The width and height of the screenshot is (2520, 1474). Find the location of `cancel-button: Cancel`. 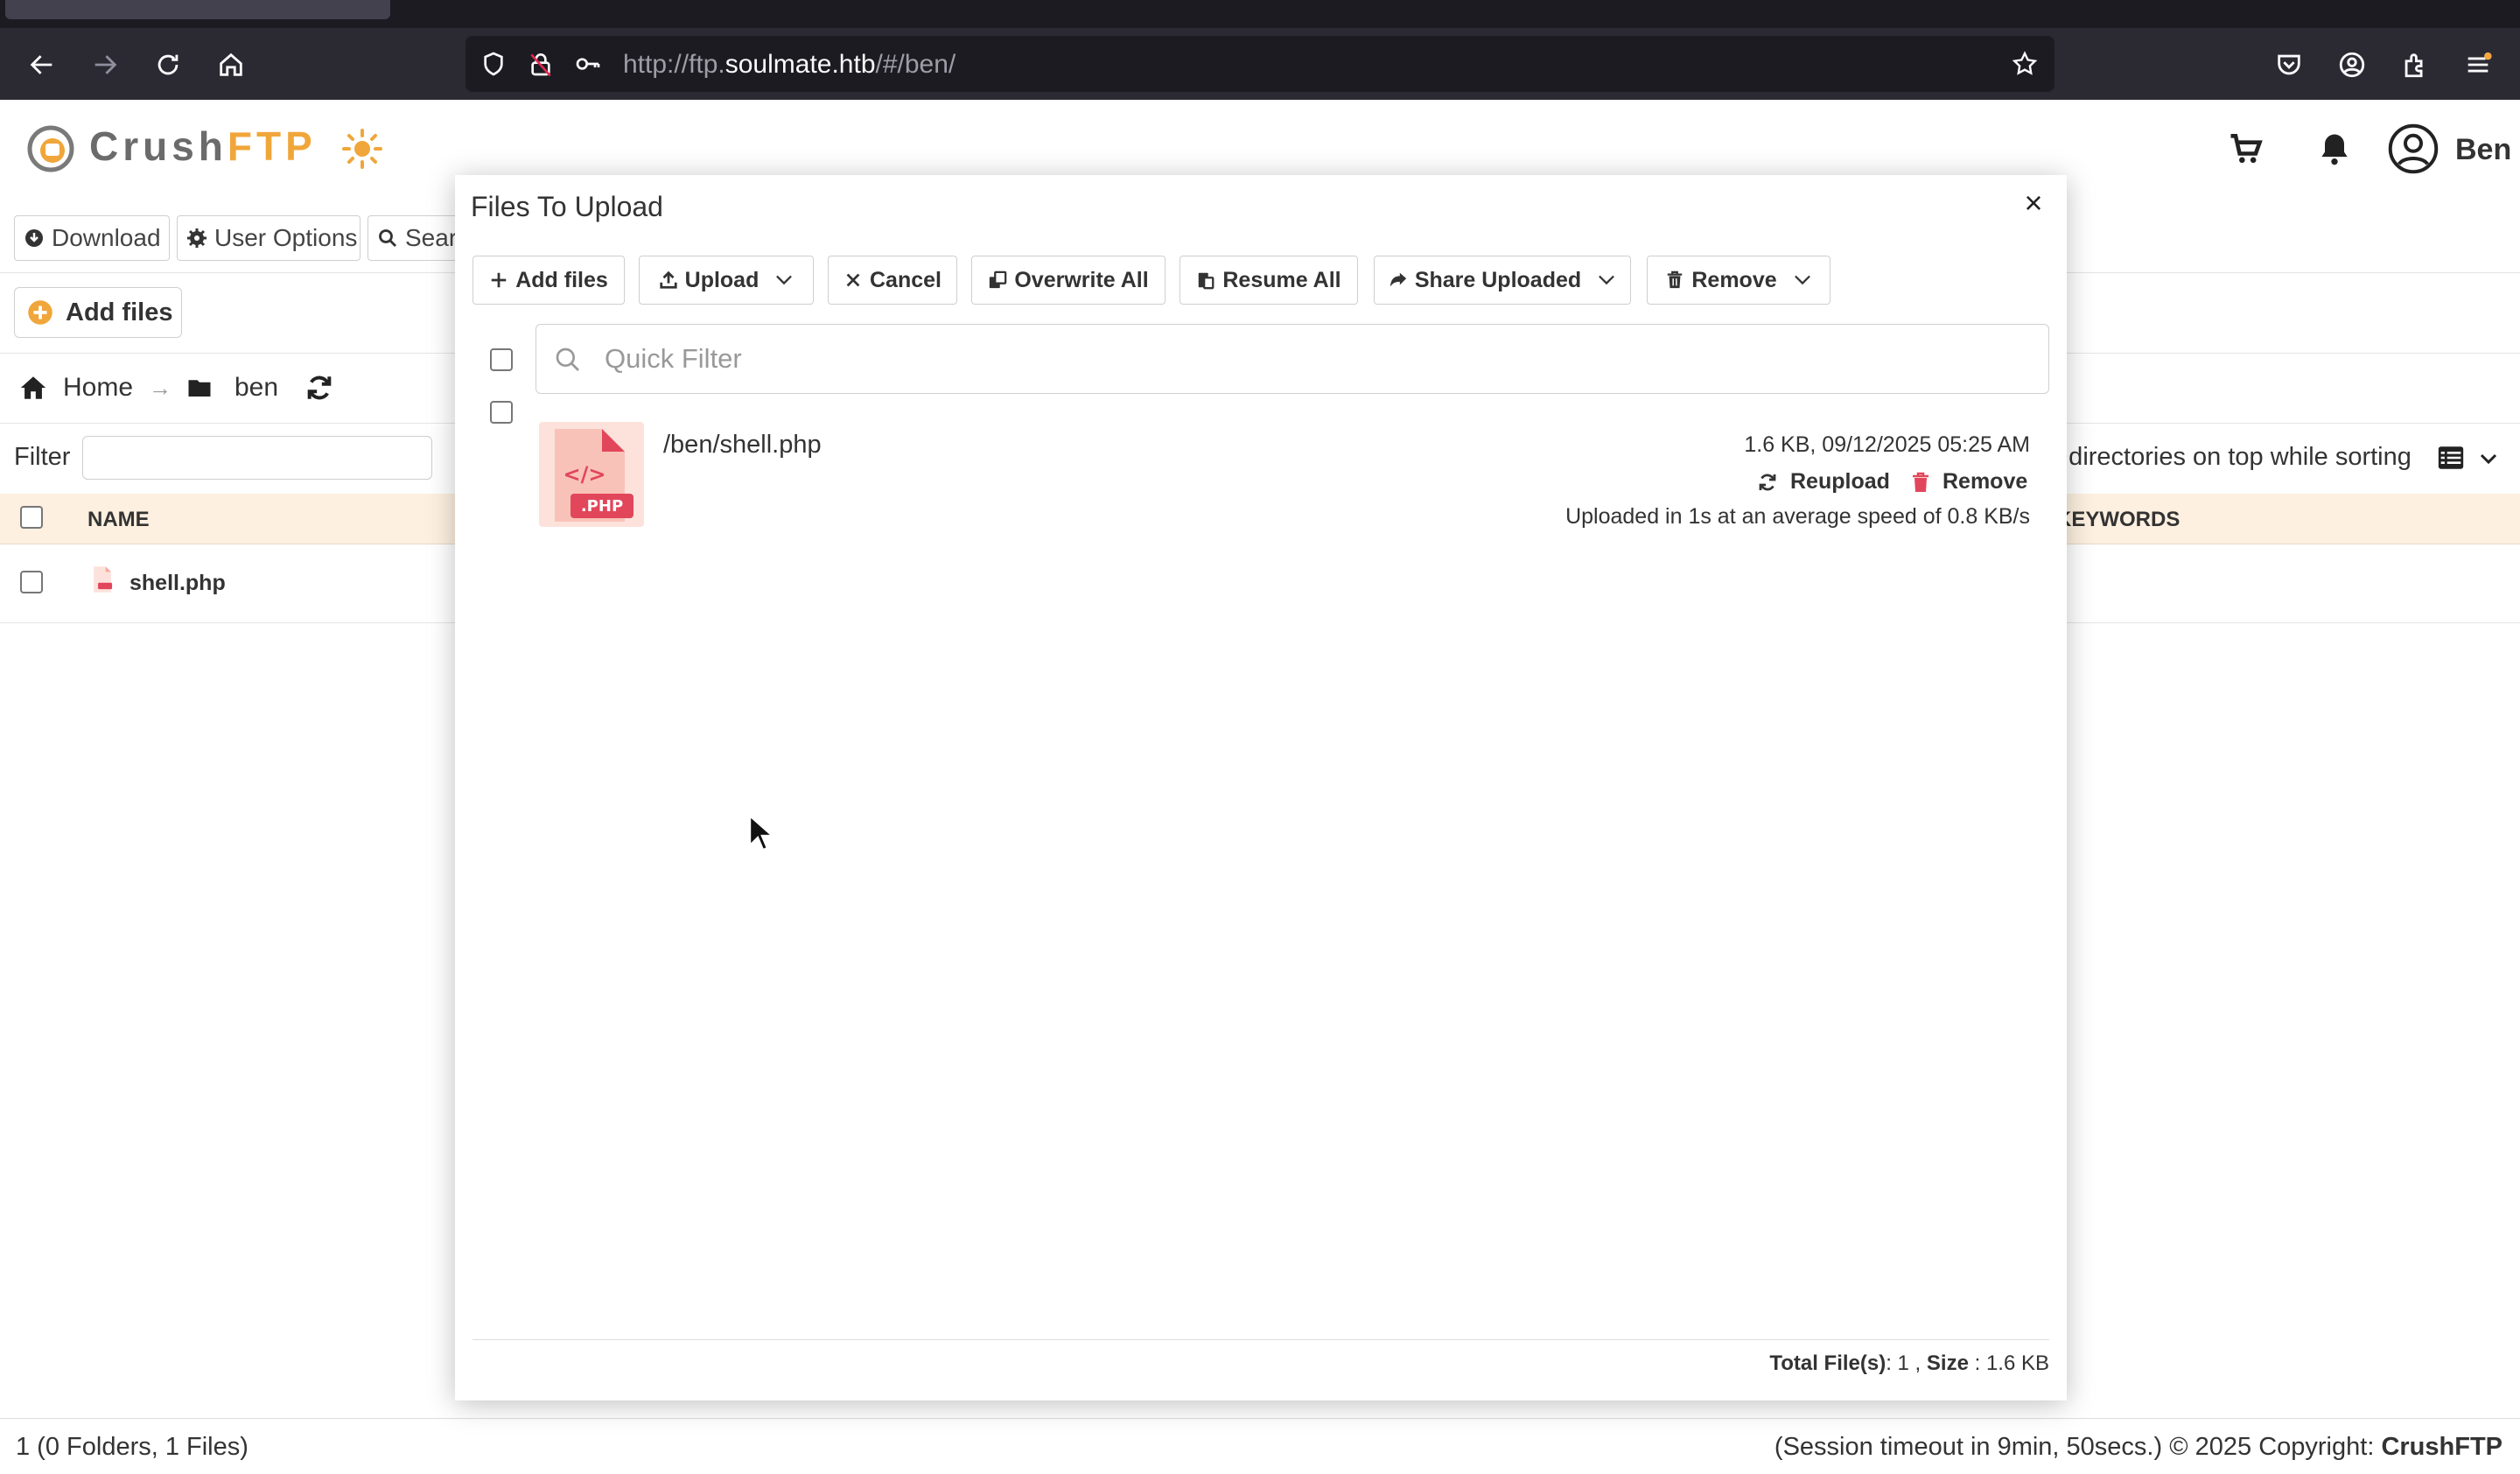

cancel-button: Cancel is located at coordinates (892, 280).